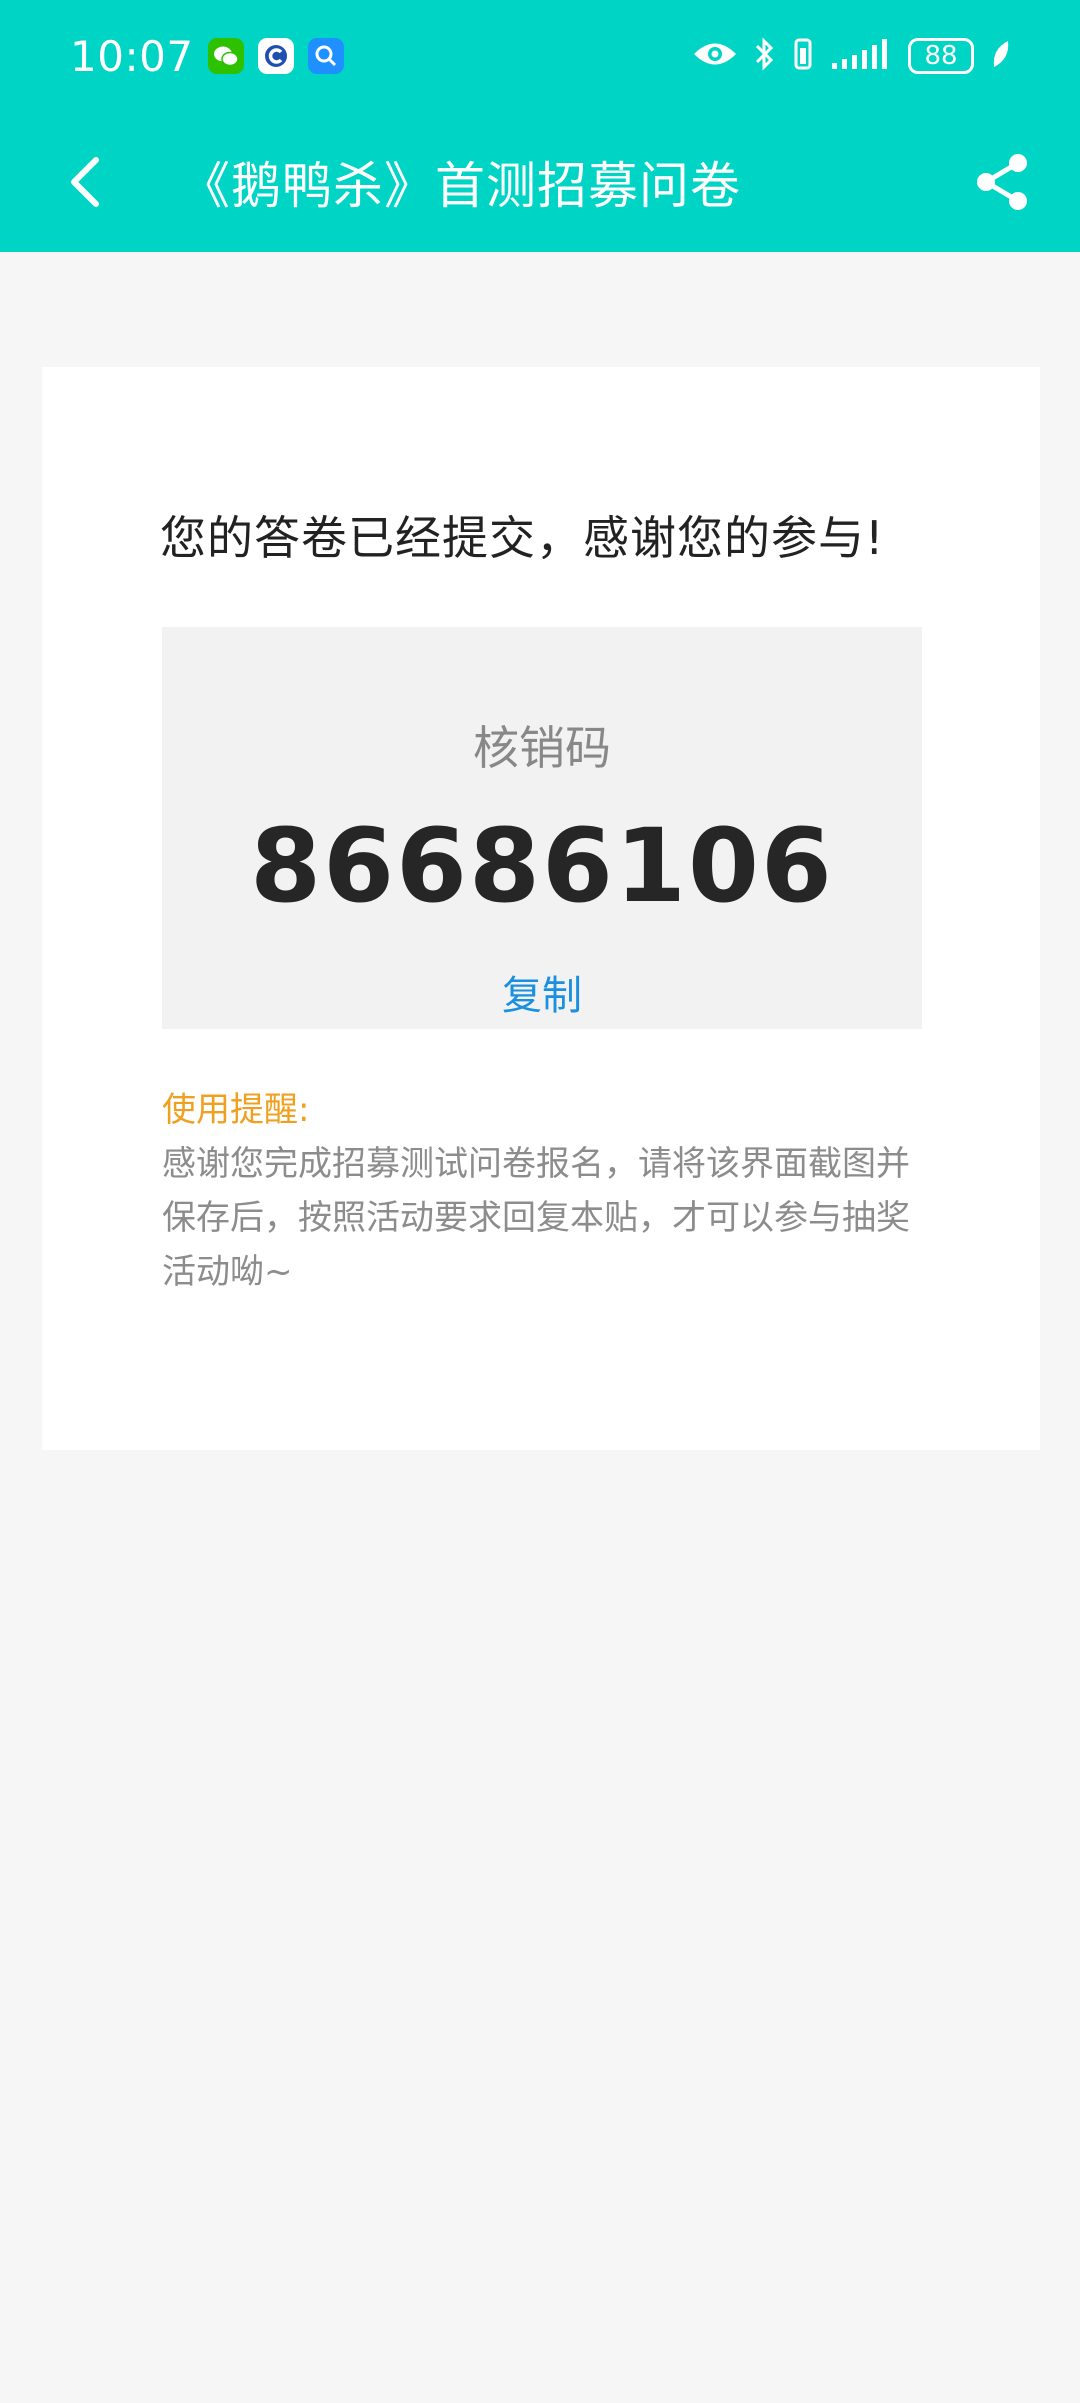  I want to click on signal-icon, so click(861, 56).